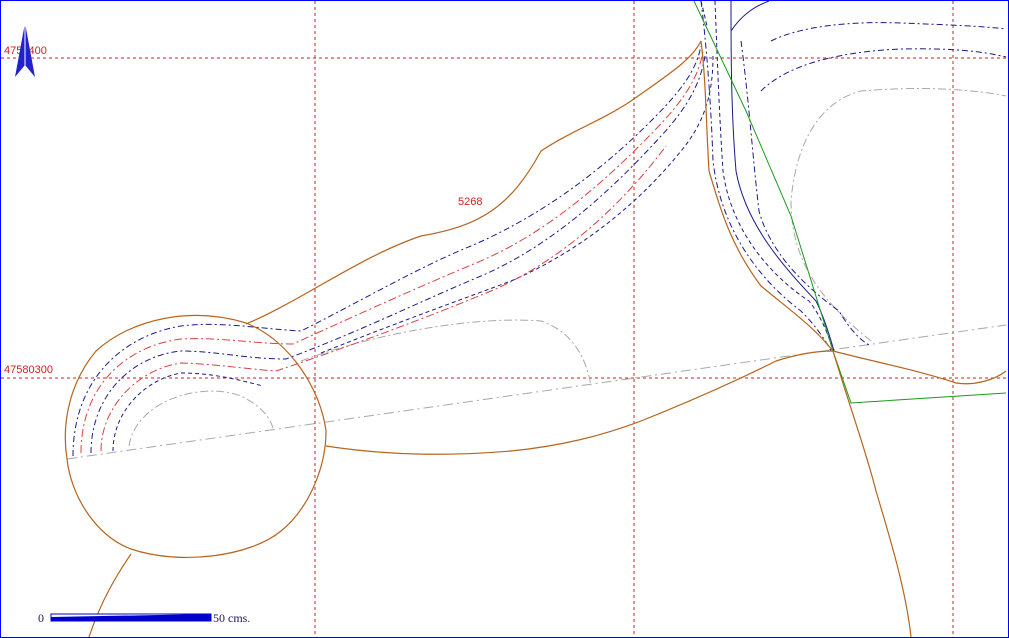  Describe the element at coordinates (231, 618) in the screenshot. I see `scale-end-label: 50 cms.` at that location.